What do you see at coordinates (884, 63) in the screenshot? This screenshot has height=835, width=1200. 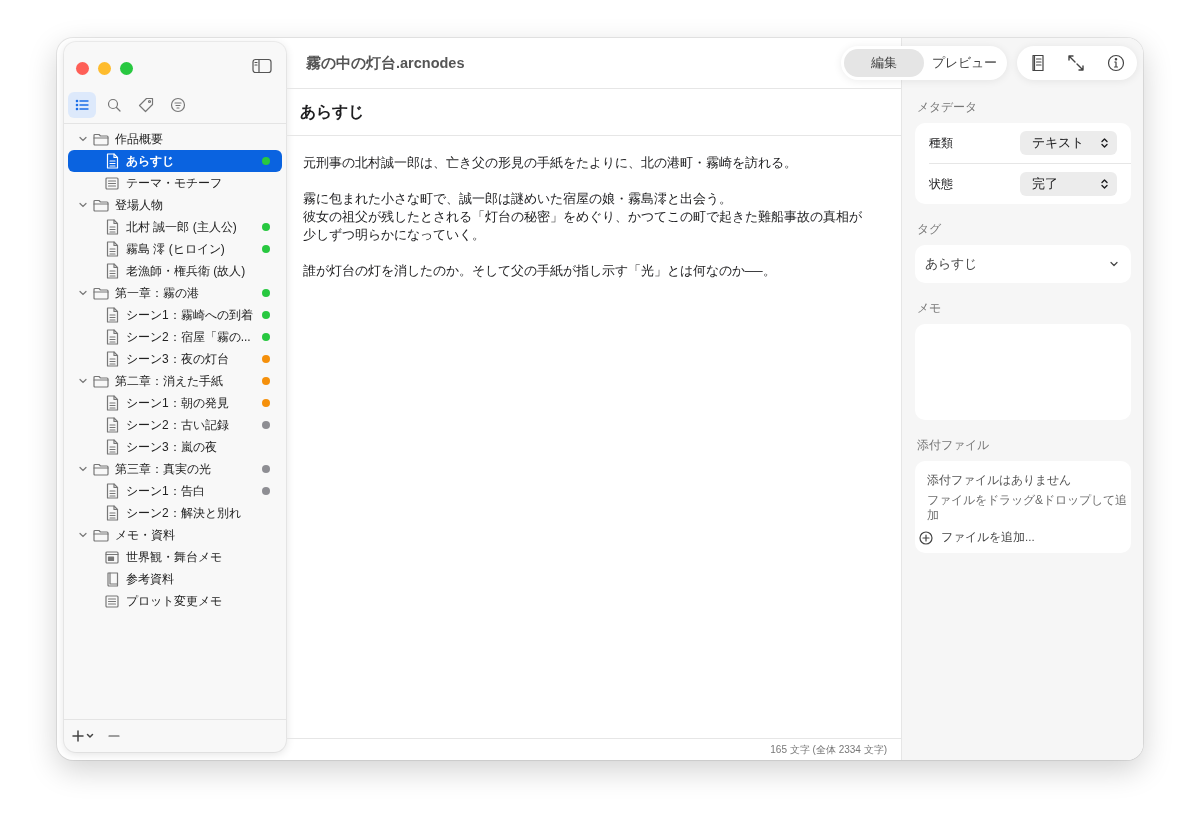 I see `mode-tab: 編集` at bounding box center [884, 63].